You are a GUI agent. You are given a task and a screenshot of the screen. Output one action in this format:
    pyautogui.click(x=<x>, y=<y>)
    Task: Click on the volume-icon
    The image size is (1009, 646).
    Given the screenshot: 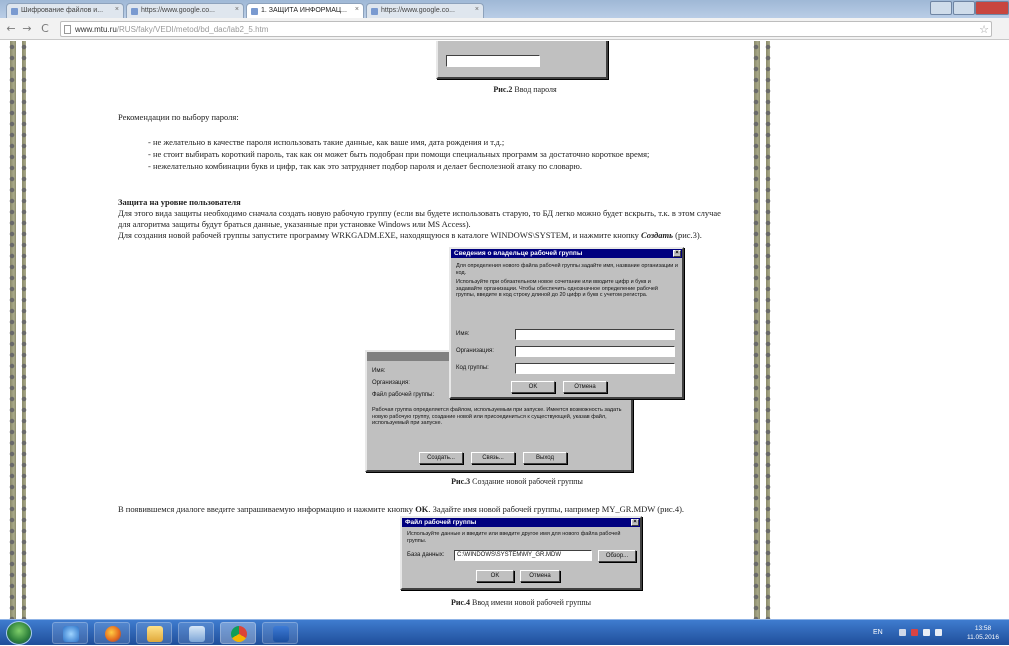 What is the action you would take?
    pyautogui.click(x=938, y=632)
    